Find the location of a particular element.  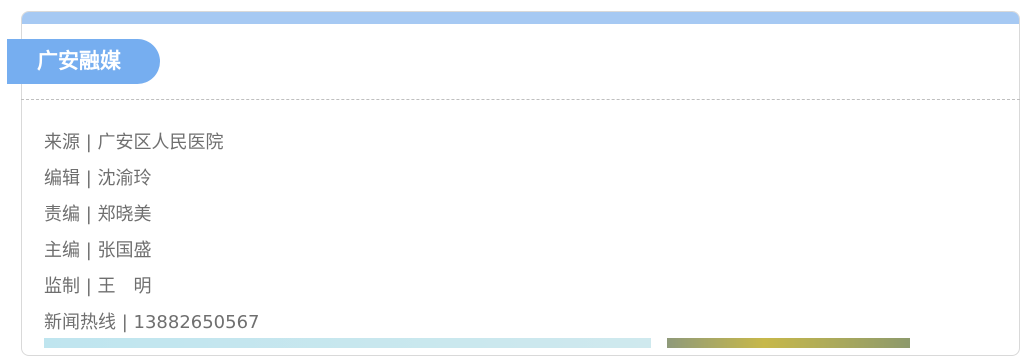

image-strip is located at coordinates (477, 343).